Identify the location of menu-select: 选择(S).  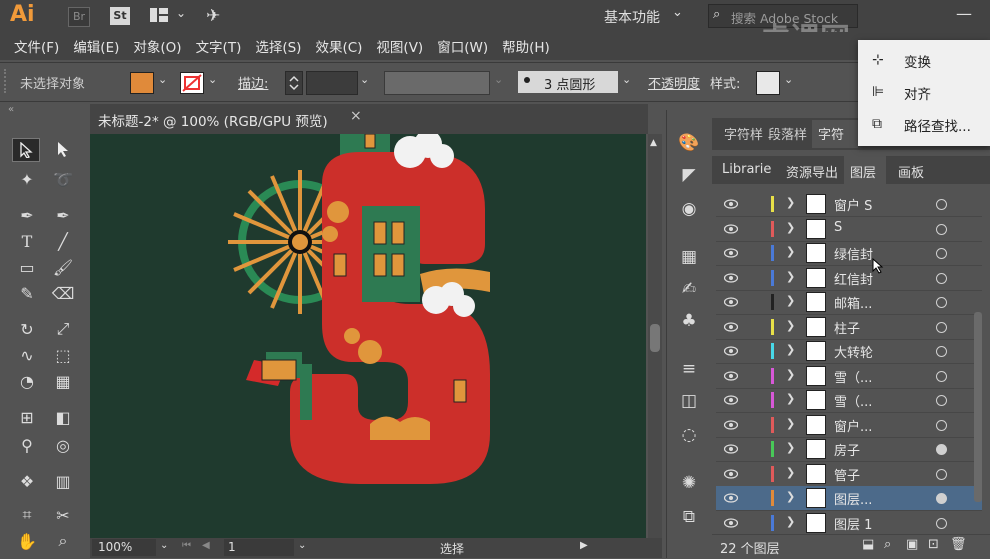
(278, 46).